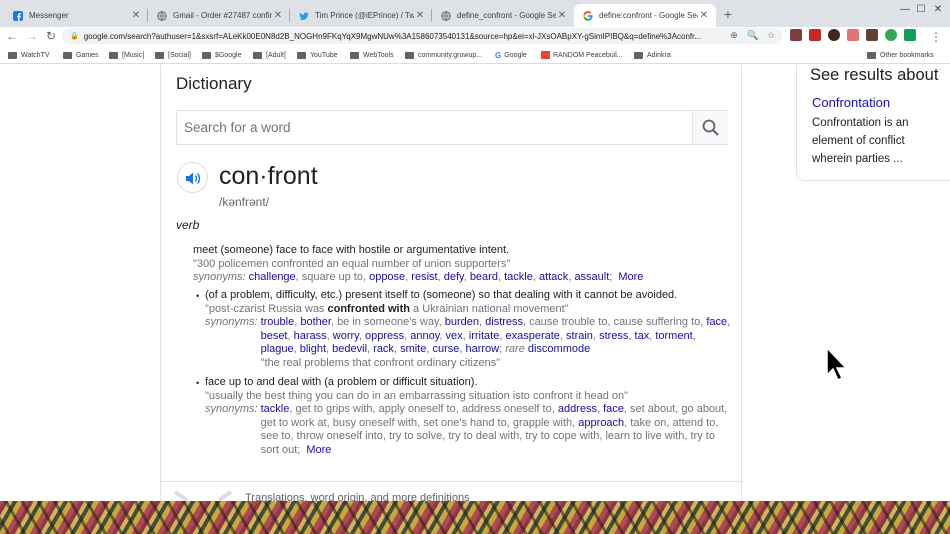  I want to click on synonym-link: strain, so click(579, 336).